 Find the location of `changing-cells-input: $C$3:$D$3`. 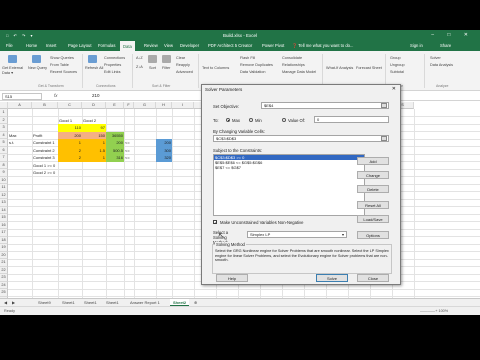

changing-cells-input: $C$3:$D$3 is located at coordinates (301, 138).